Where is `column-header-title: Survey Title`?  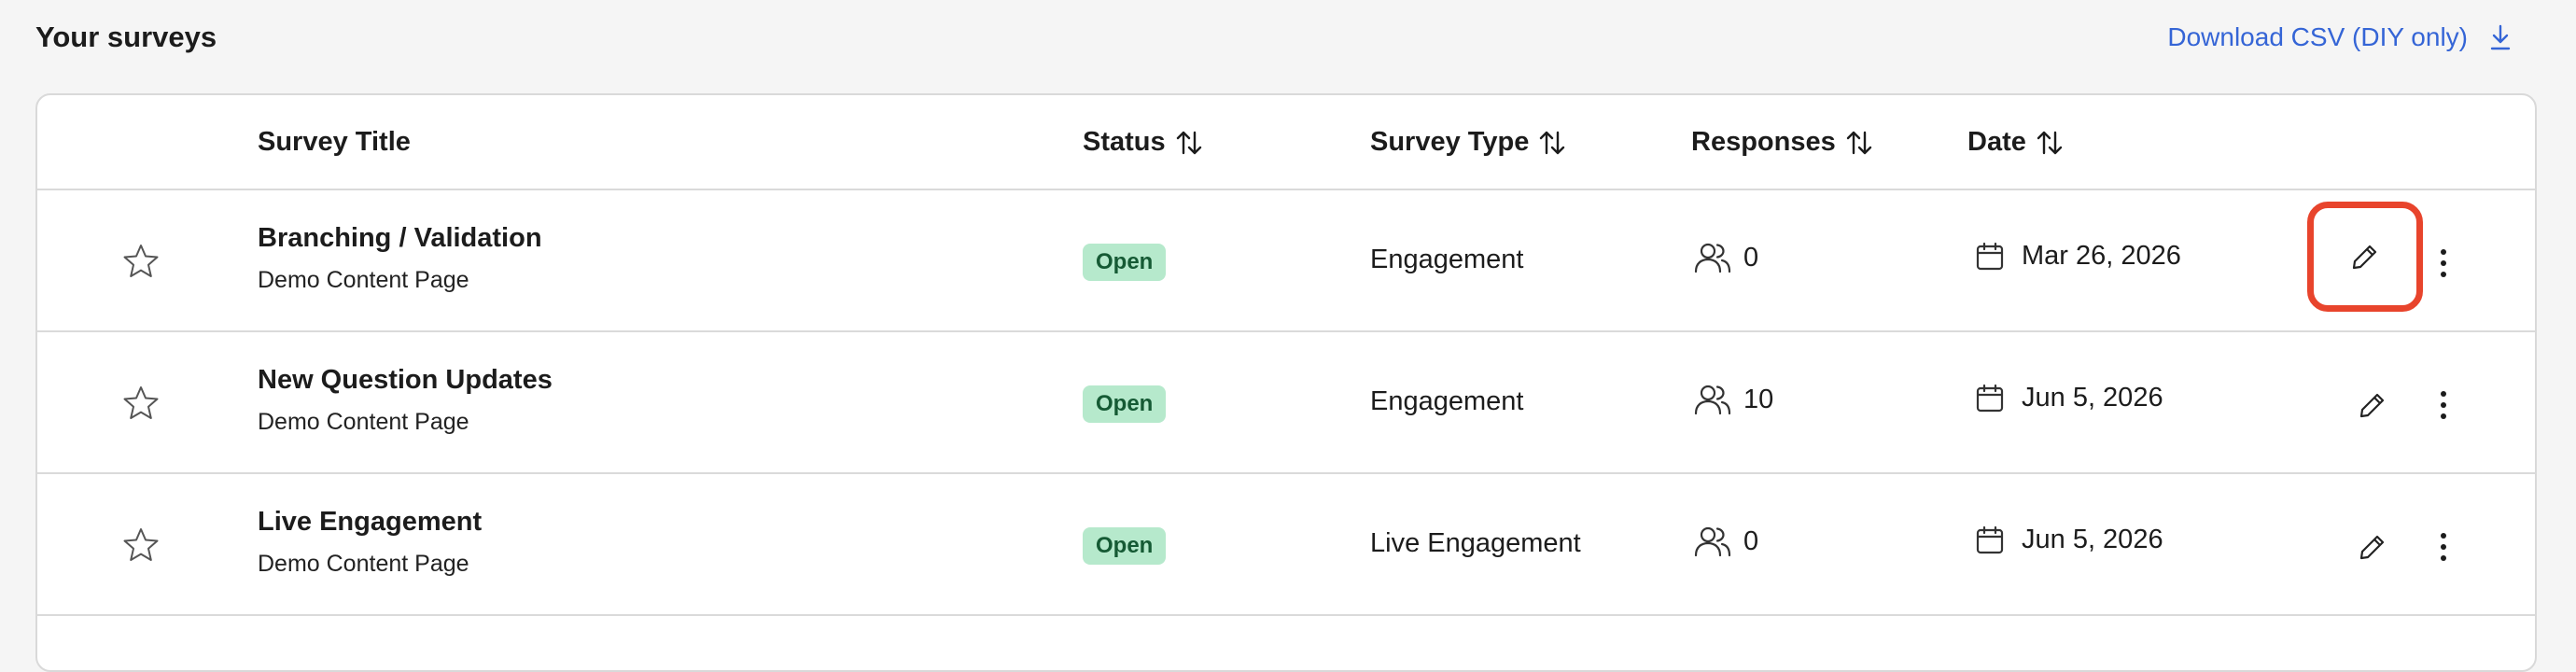 column-header-title: Survey Title is located at coordinates (334, 142).